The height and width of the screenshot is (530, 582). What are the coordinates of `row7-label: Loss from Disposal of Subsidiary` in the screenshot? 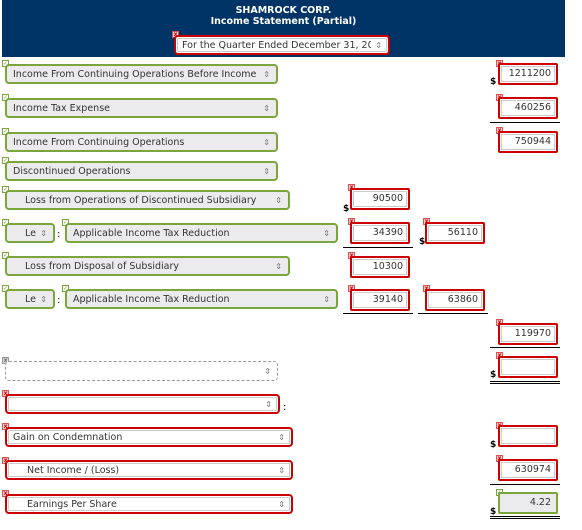 It's located at (102, 266).